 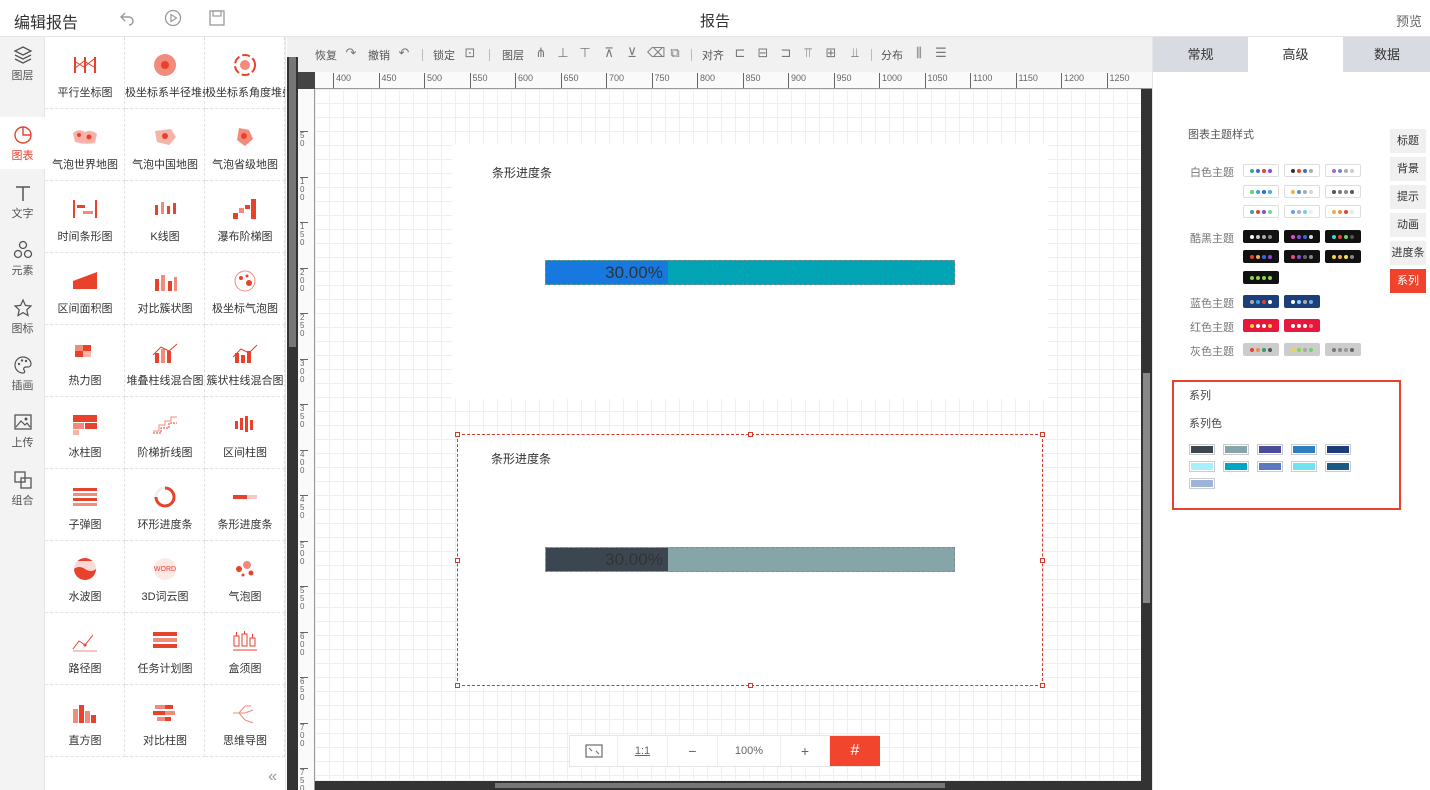 I want to click on distribute-button: 分布, so click(x=892, y=55).